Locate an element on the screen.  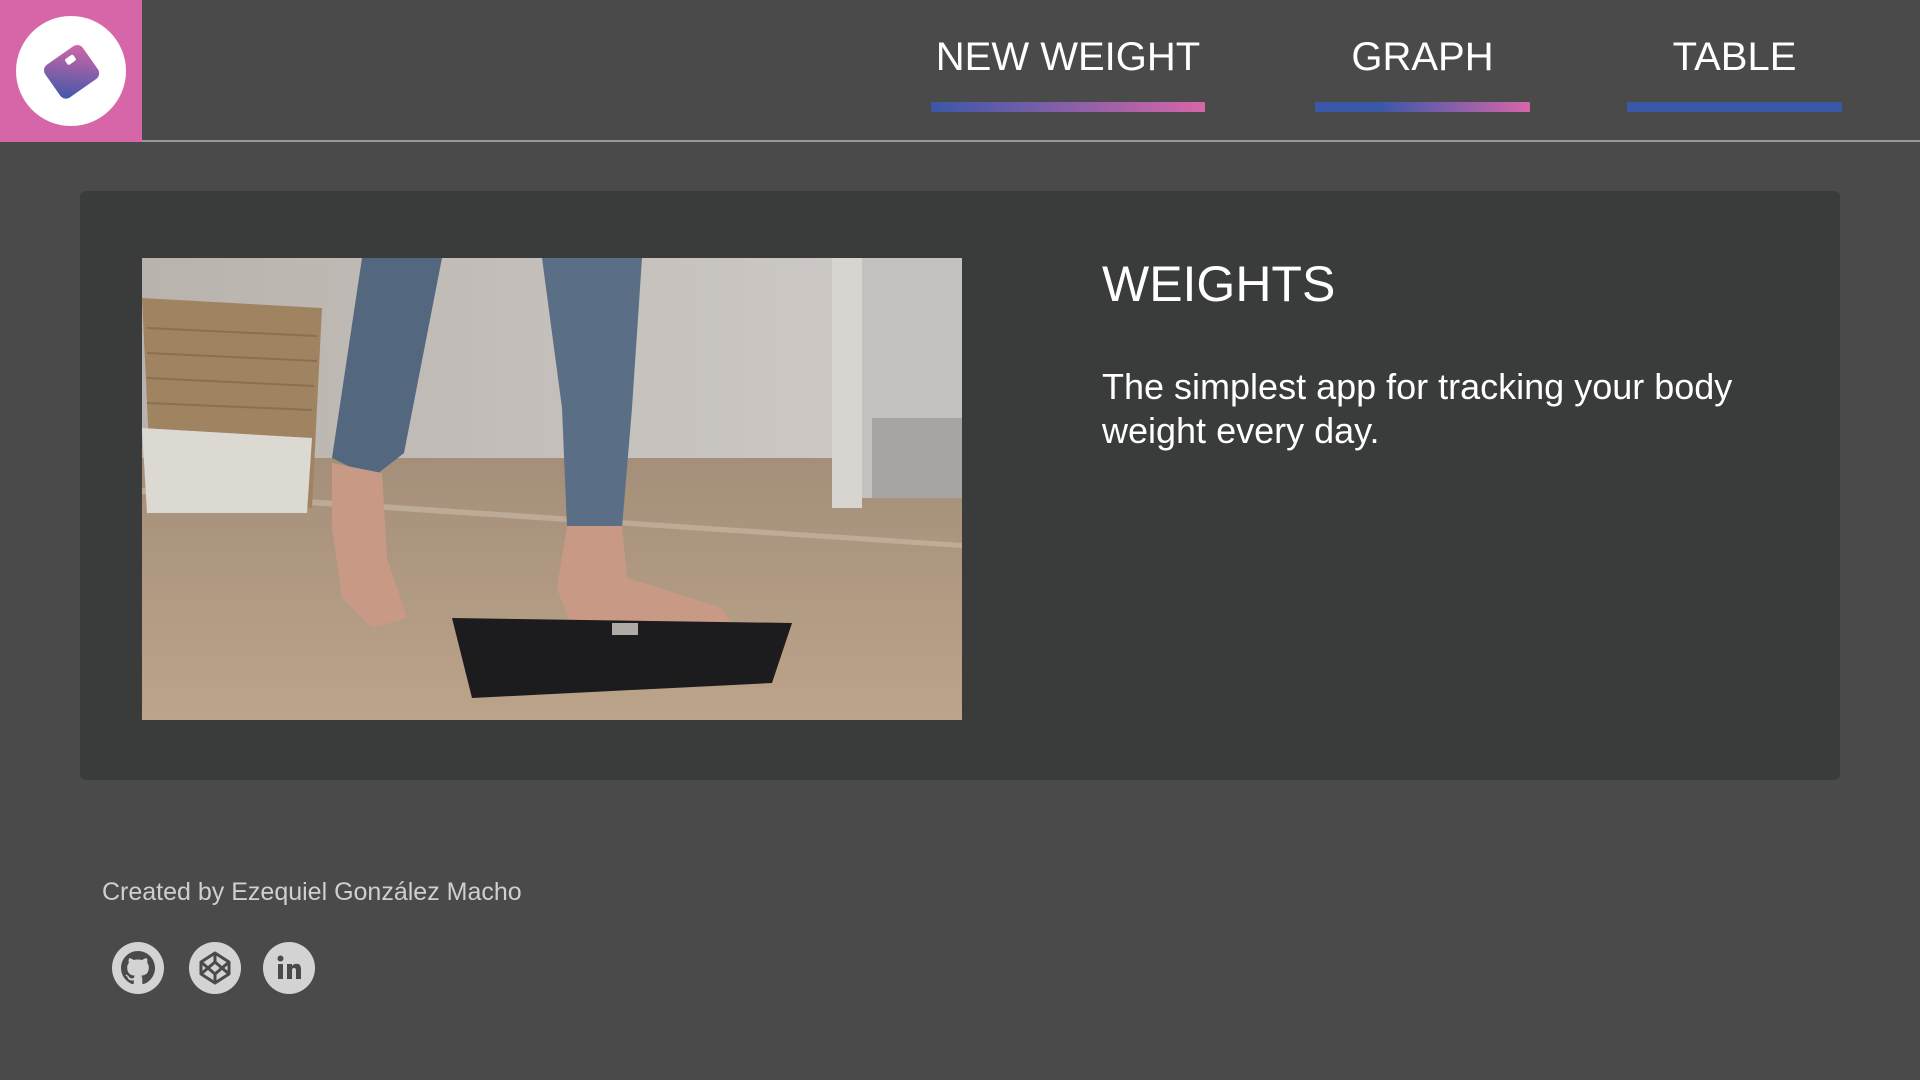
scale-logo-icon is located at coordinates (72, 71).